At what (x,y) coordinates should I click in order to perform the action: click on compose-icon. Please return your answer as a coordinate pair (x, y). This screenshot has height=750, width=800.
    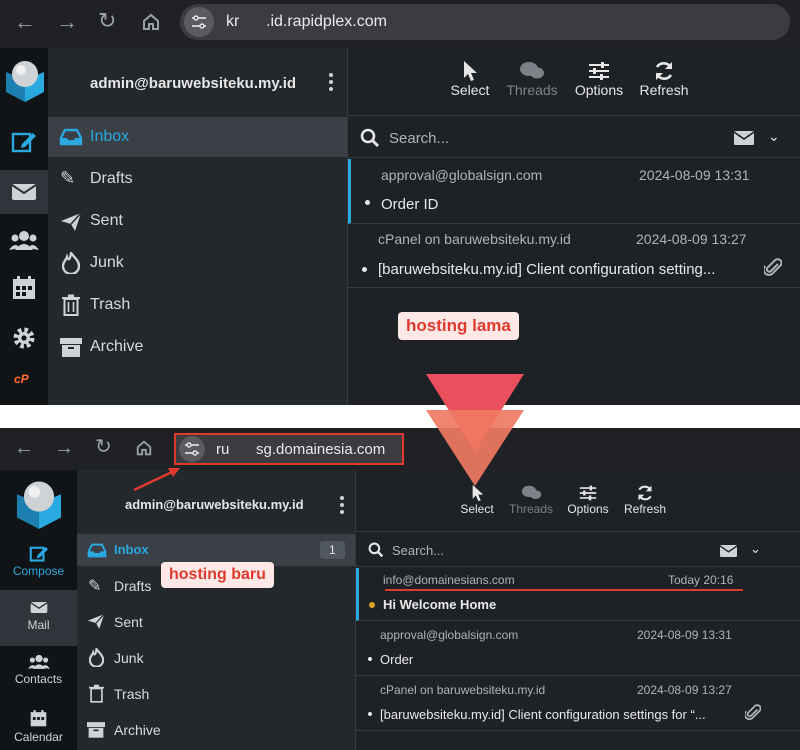
    Looking at the image, I should click on (23, 142).